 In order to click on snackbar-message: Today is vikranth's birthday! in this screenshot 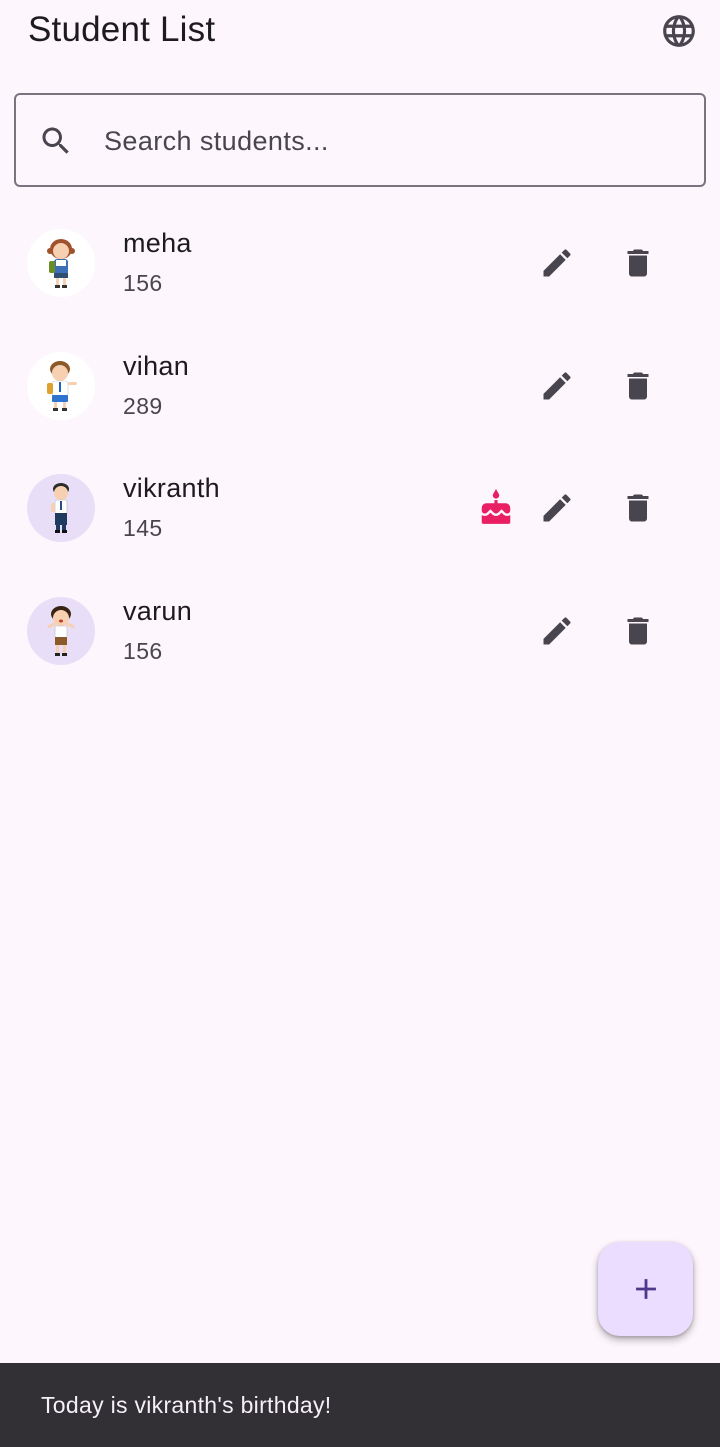, I will do `click(186, 1405)`.